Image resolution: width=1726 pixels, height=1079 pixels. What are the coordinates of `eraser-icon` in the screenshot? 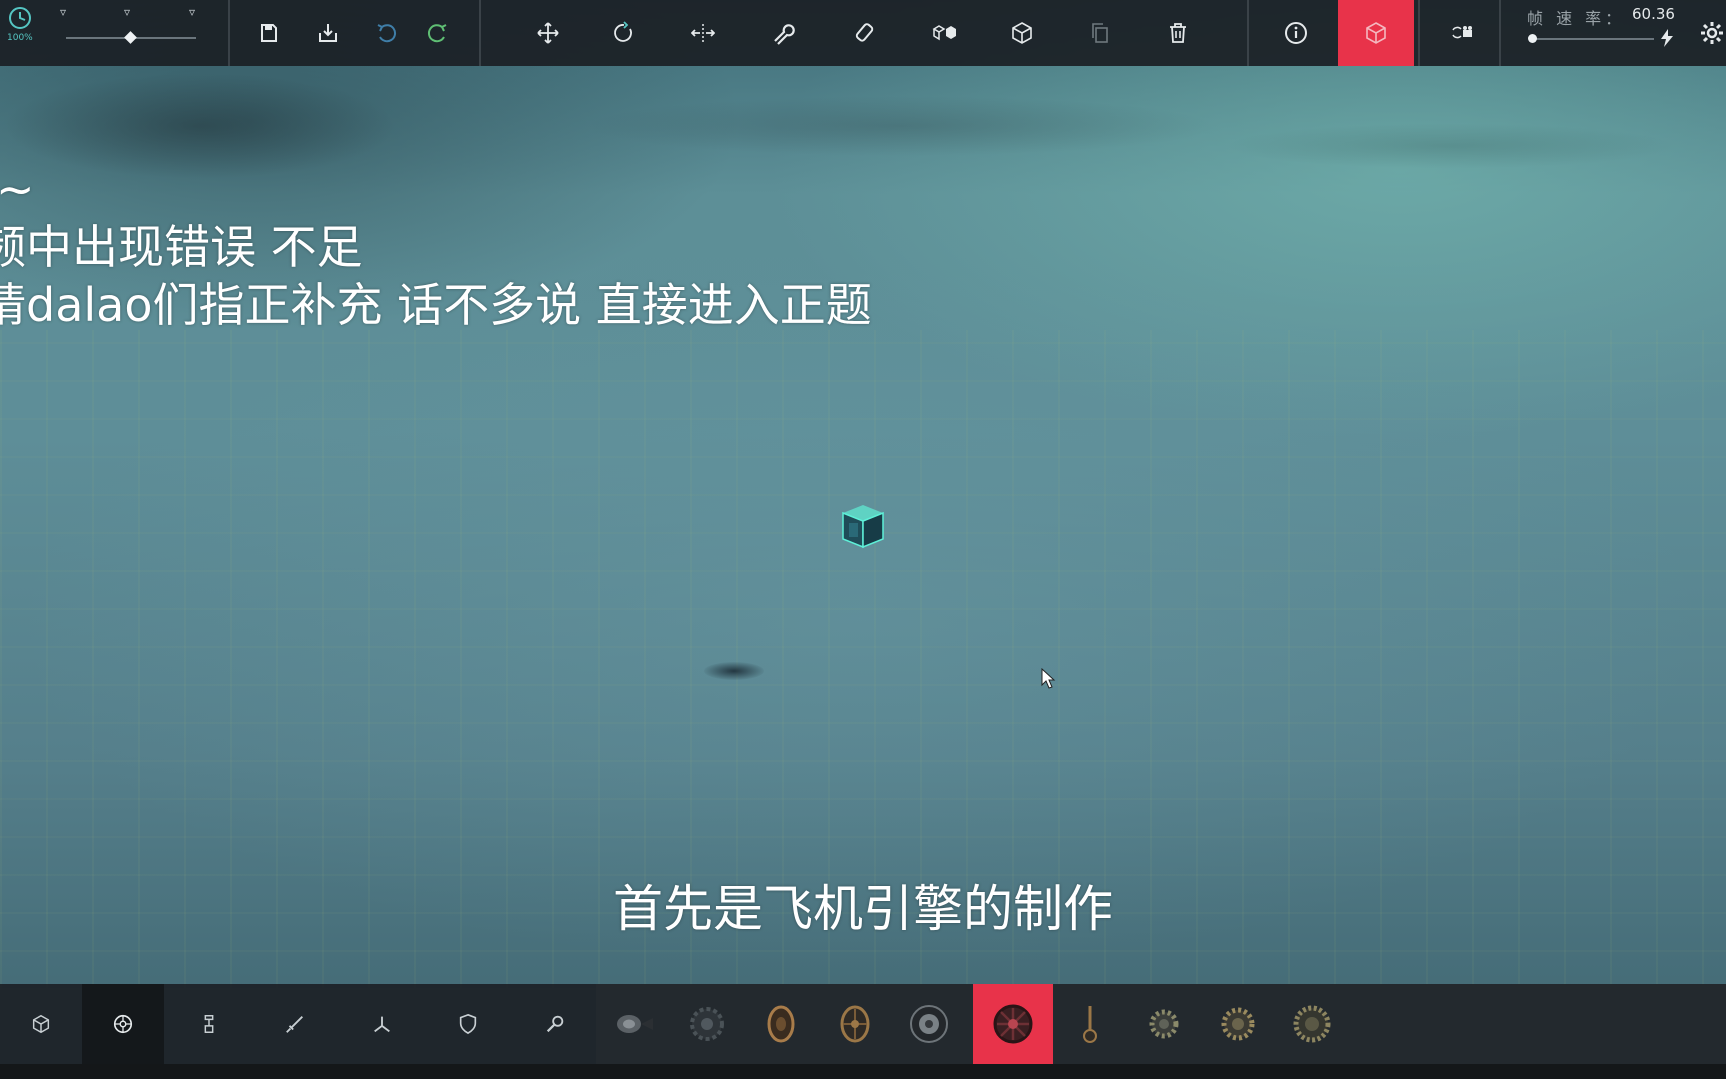 It's located at (864, 32).